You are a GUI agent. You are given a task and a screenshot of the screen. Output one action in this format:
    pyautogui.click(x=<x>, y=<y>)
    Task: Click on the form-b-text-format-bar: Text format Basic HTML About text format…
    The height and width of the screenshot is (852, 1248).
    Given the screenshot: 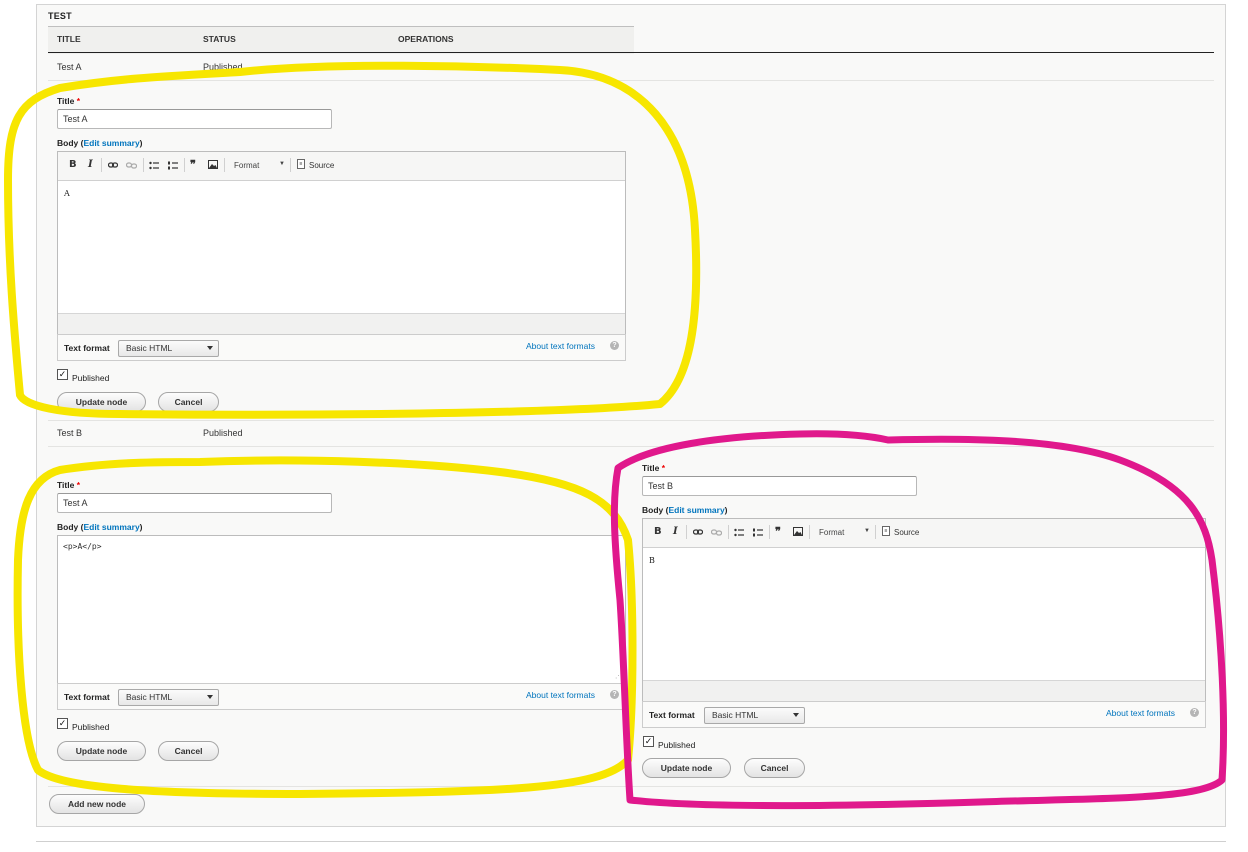 What is the action you would take?
    pyautogui.click(x=341, y=696)
    